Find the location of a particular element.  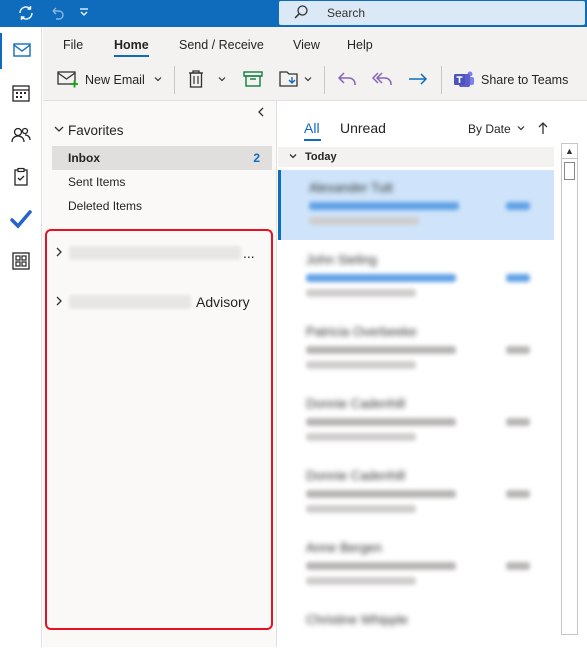

new-email-label: New Email is located at coordinates (115, 80).